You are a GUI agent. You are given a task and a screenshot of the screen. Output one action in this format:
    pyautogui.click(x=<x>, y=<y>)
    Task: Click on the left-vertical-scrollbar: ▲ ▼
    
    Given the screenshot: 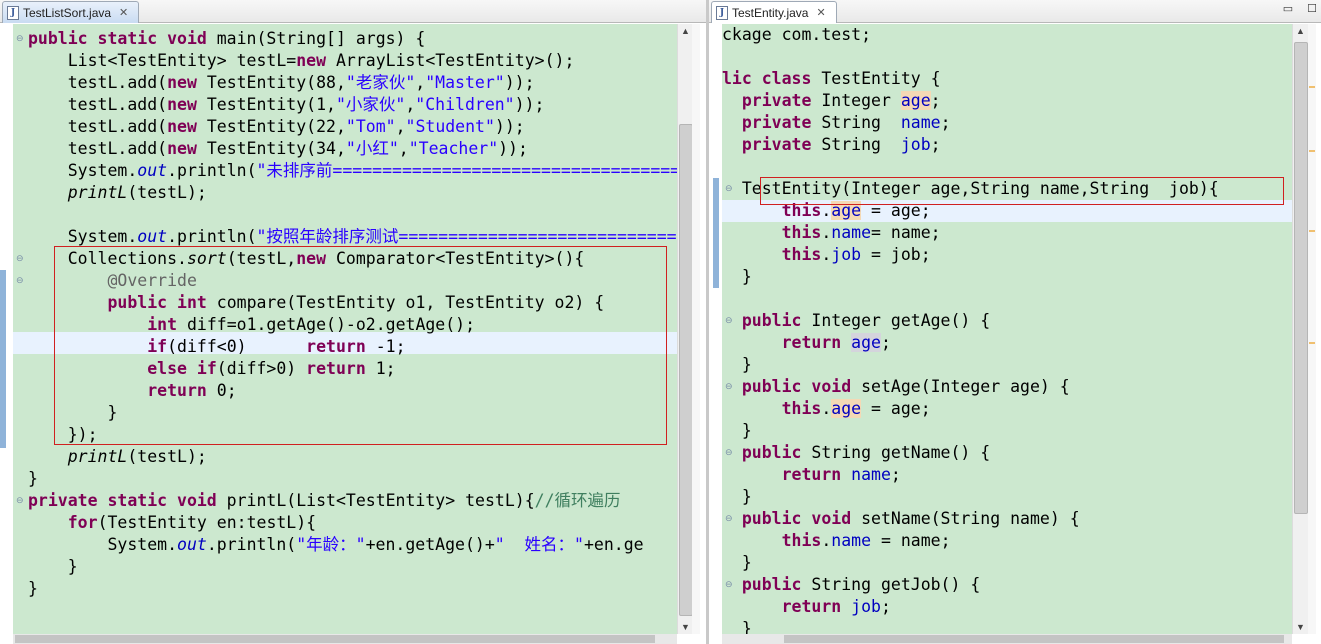 What is the action you would take?
    pyautogui.click(x=685, y=329)
    